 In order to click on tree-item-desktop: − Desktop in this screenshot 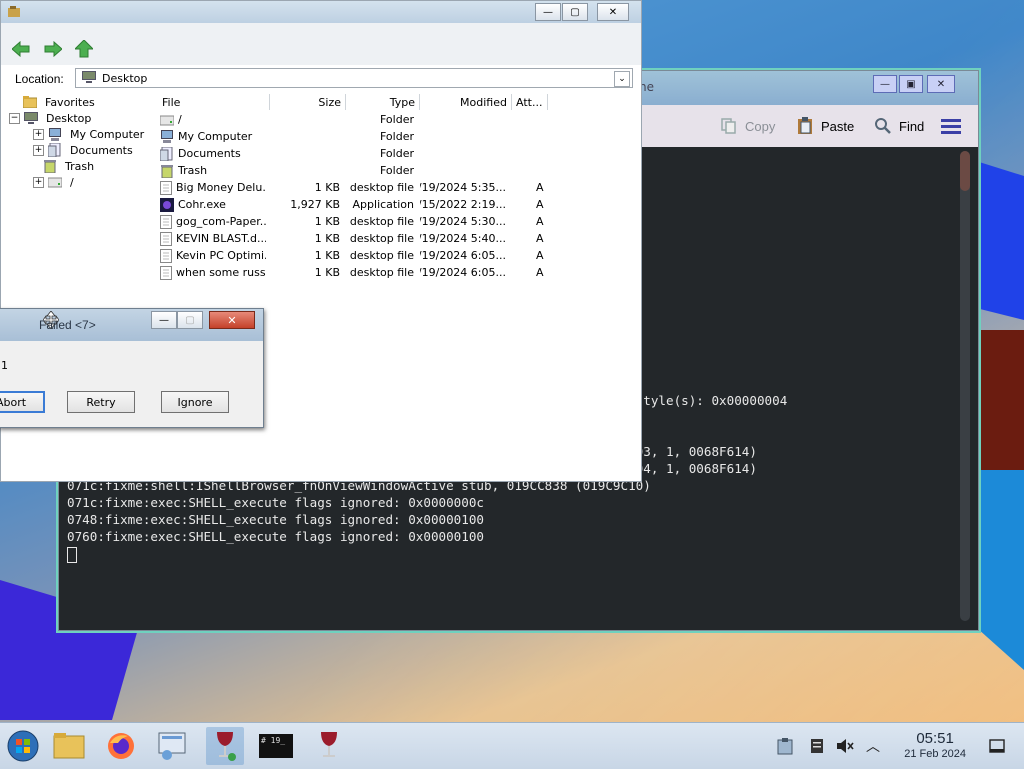, I will do `click(50, 118)`.